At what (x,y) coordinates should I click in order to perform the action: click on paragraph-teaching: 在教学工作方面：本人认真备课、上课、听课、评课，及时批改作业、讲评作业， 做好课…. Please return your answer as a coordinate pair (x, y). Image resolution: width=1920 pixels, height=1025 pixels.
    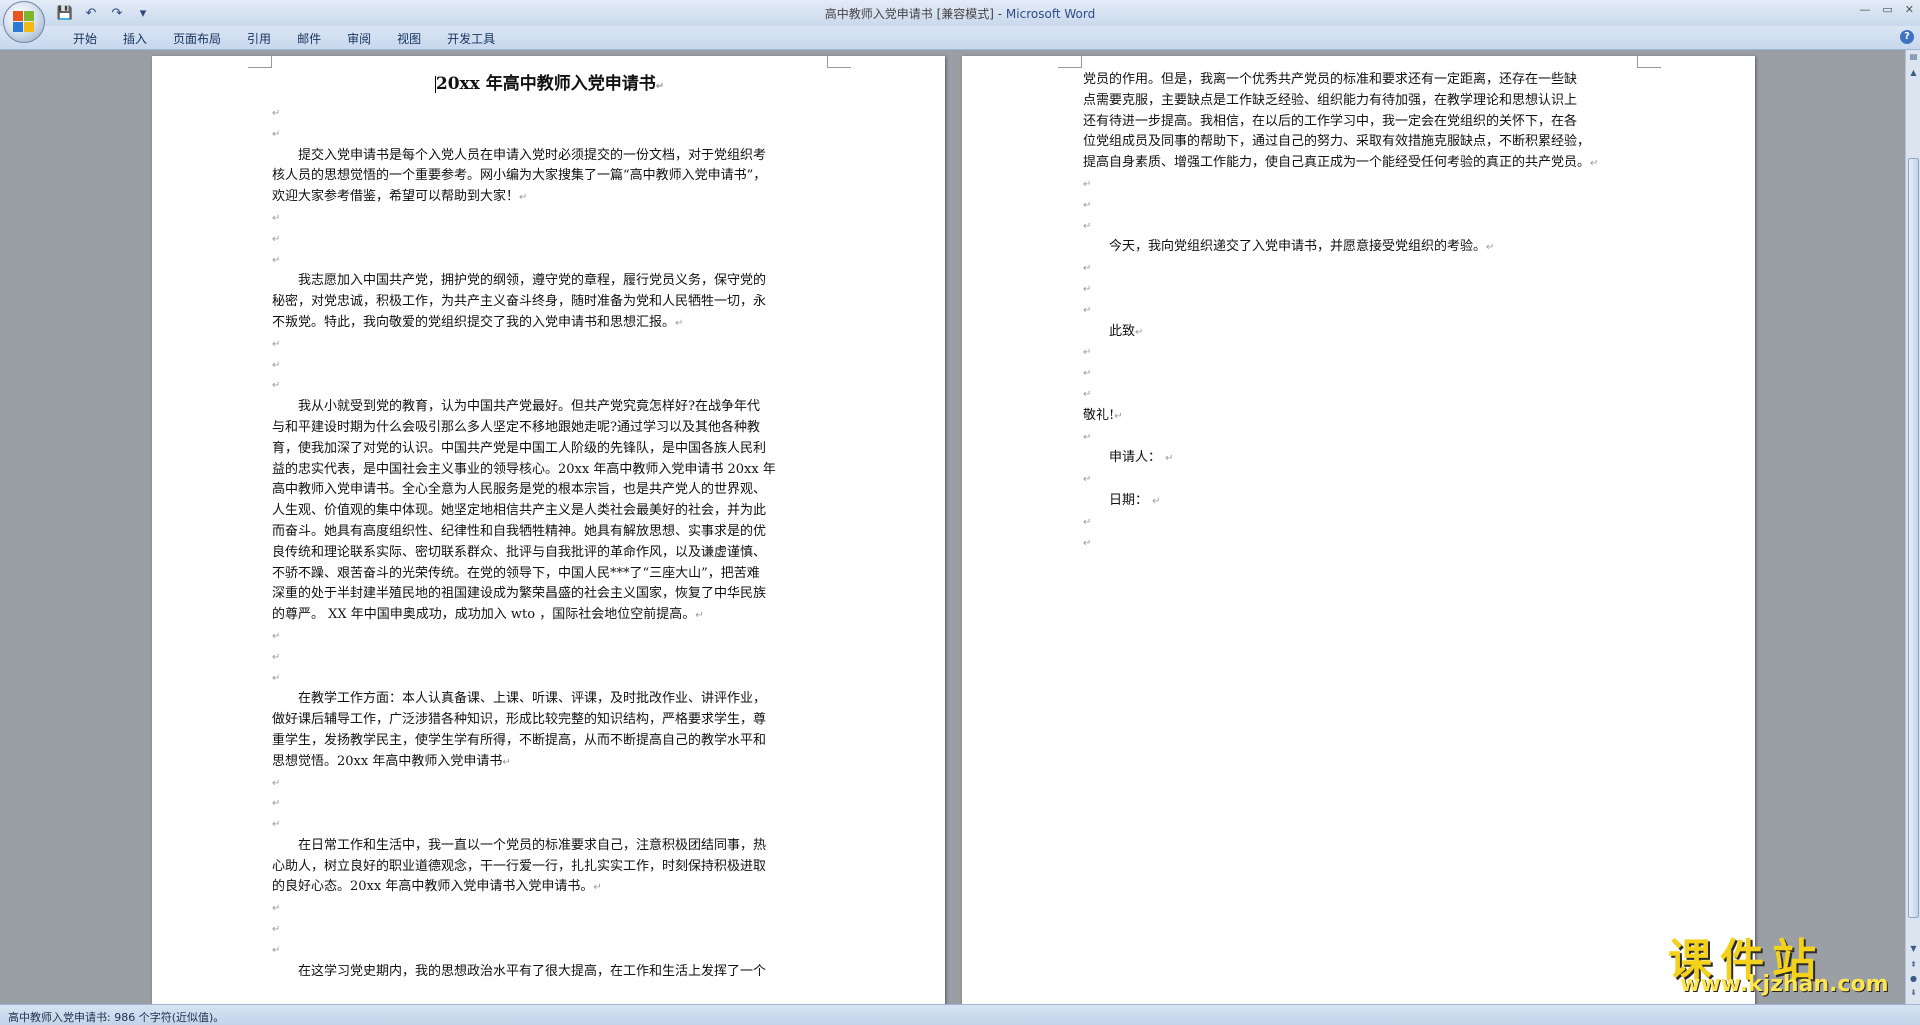
    Looking at the image, I should click on (519, 730).